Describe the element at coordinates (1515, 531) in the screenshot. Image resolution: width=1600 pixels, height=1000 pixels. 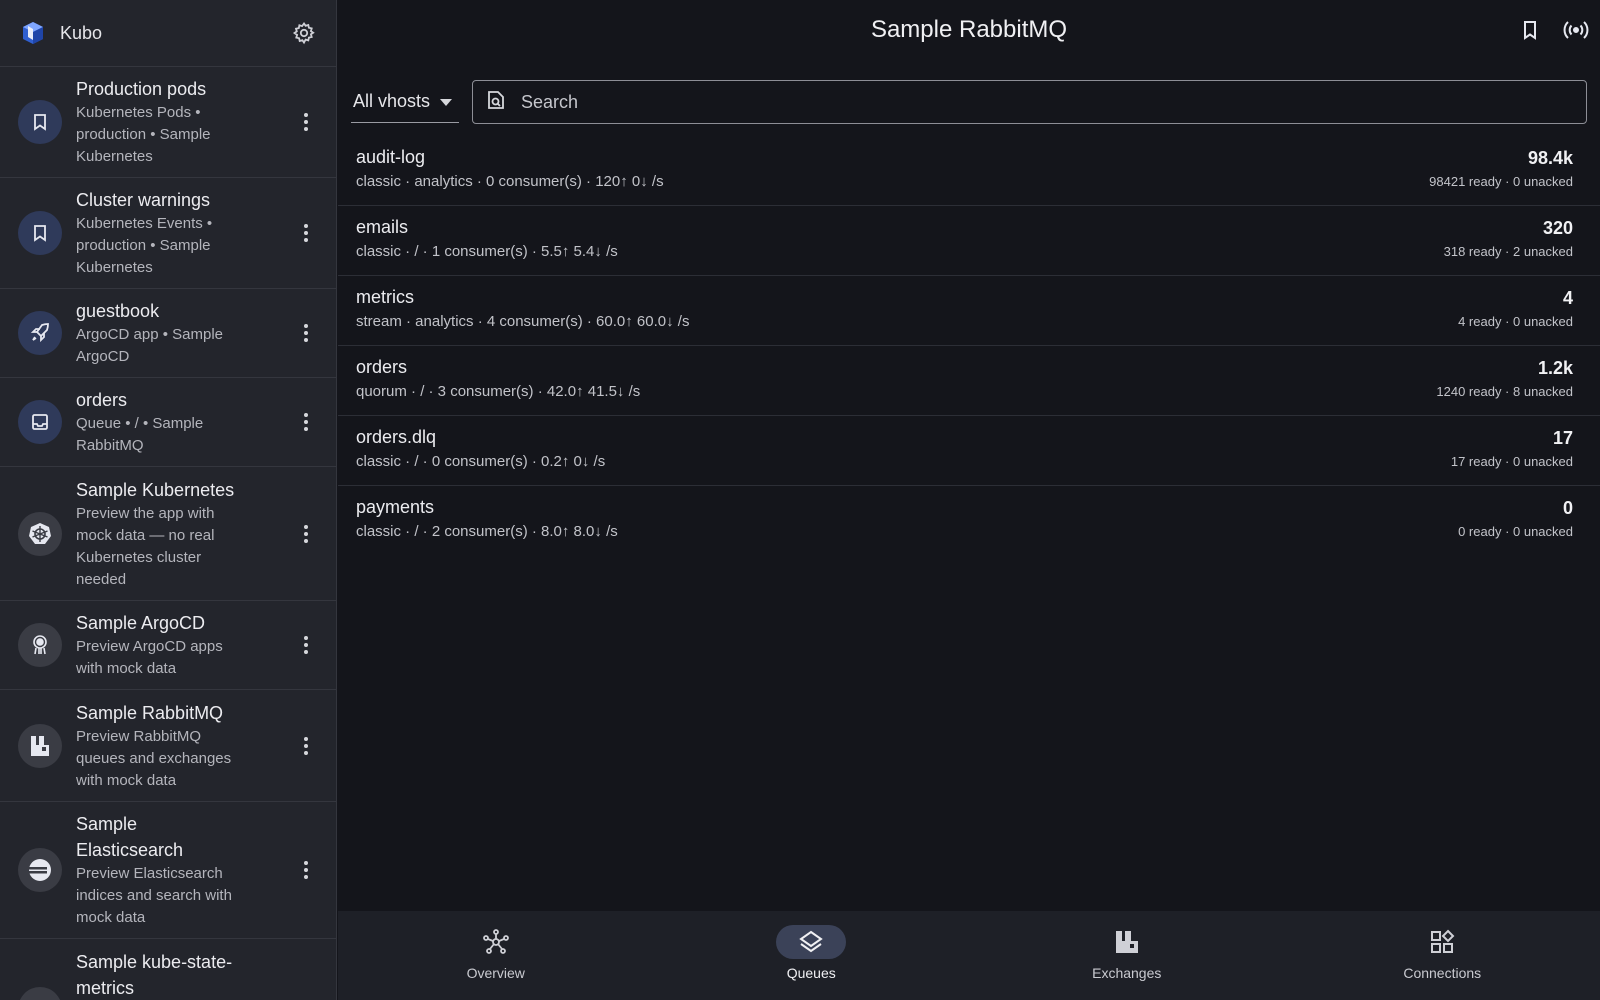
I see `queue-ready-unacked: 0 ready · 0 unacked` at that location.